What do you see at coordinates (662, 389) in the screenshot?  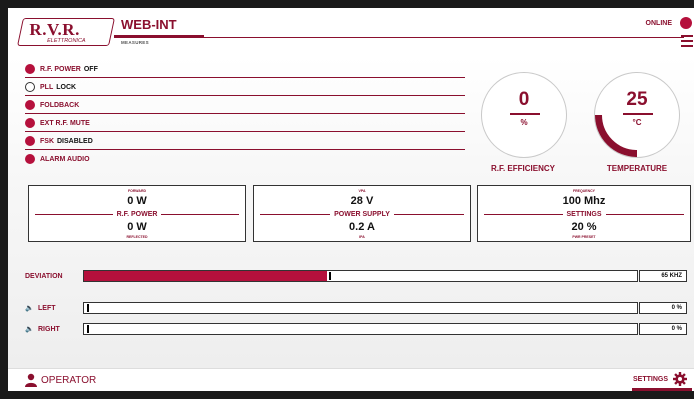 I see `footer-accent-bar` at bounding box center [662, 389].